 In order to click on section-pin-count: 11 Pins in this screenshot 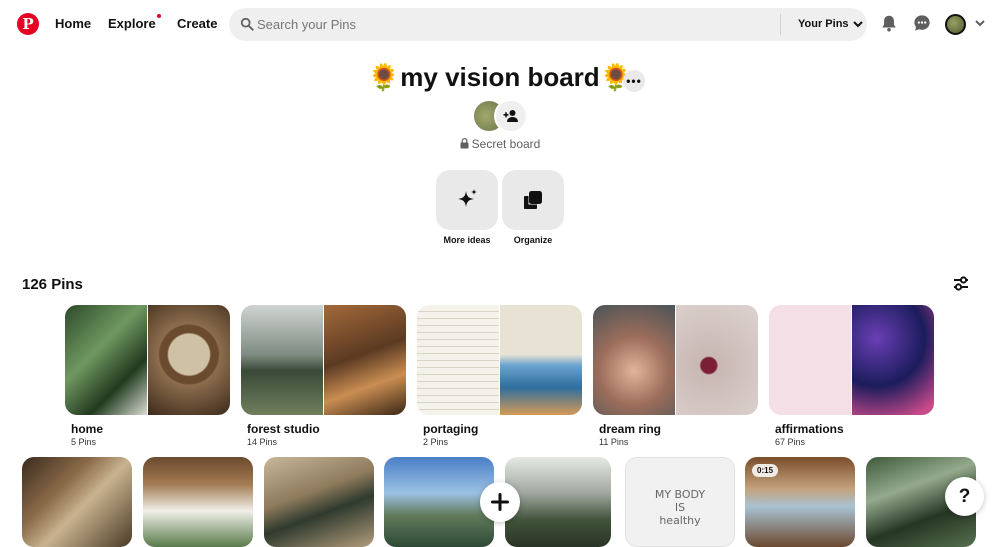, I will do `click(614, 442)`.